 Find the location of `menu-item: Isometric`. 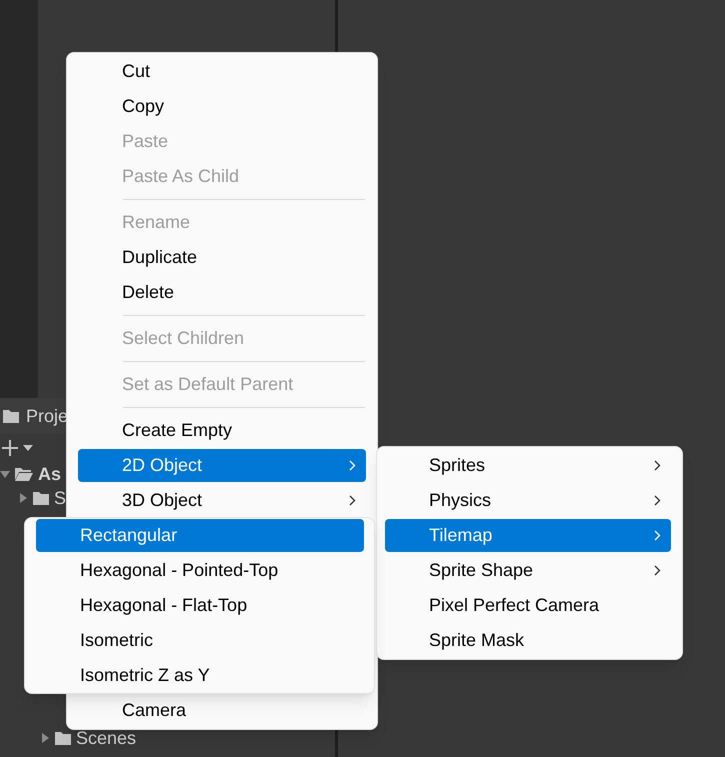

menu-item: Isometric is located at coordinates (200, 640).